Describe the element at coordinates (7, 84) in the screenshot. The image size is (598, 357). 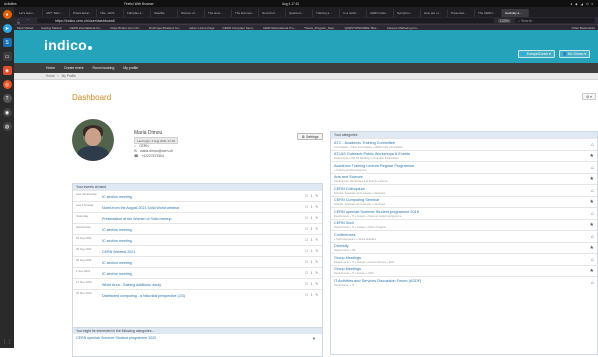
I see `ubuntu-icon: ◎` at that location.